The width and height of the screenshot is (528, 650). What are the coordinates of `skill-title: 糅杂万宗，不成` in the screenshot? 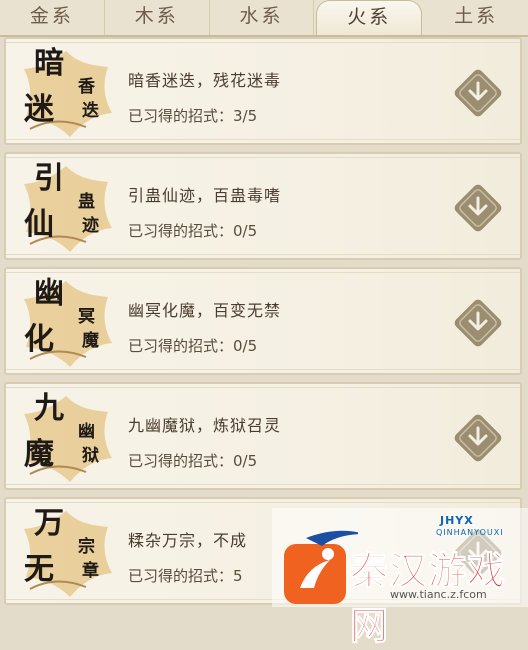 It's located at (188, 540).